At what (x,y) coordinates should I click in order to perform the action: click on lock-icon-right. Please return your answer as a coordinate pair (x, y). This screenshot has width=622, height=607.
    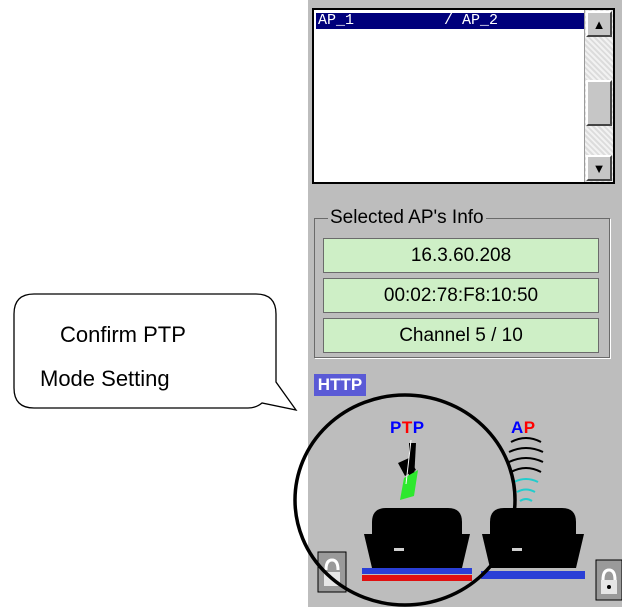
    Looking at the image, I should click on (608, 580).